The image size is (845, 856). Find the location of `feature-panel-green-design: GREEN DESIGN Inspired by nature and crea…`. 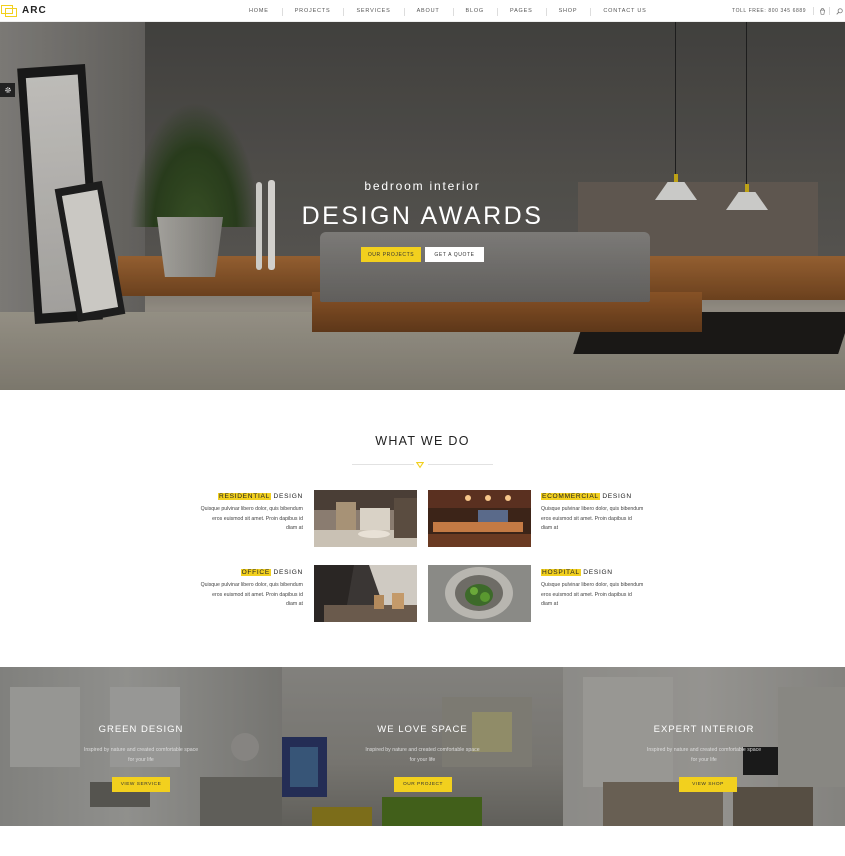

feature-panel-green-design: GREEN DESIGN Inspired by nature and crea… is located at coordinates (141, 746).